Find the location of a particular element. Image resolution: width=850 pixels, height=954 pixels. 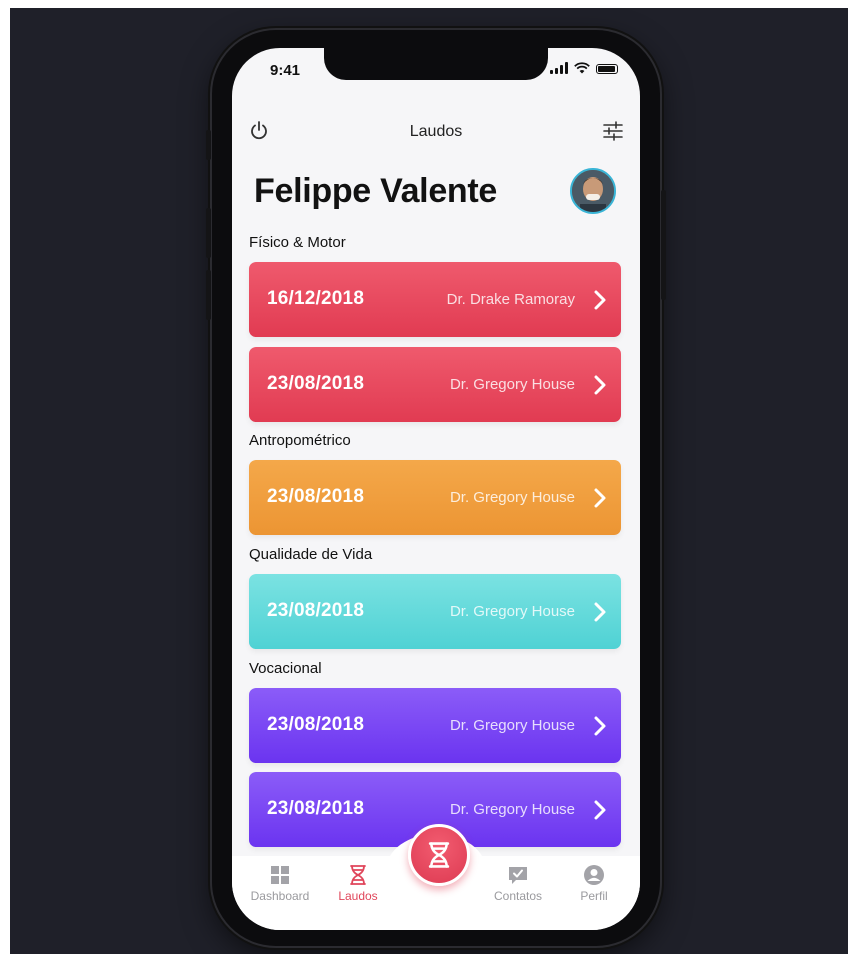

section-label-qualidade-de-vida: Qualidade de Vida is located at coordinates (311, 554).